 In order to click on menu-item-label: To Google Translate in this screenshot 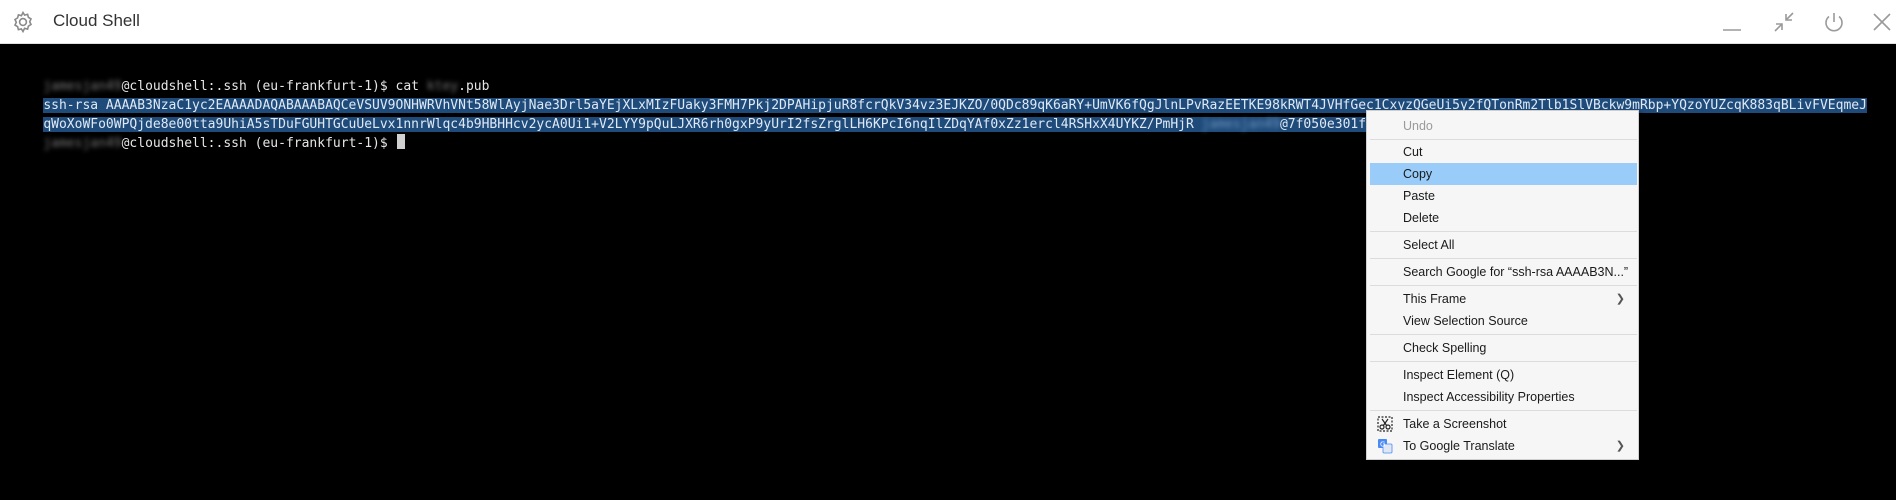, I will do `click(1459, 446)`.